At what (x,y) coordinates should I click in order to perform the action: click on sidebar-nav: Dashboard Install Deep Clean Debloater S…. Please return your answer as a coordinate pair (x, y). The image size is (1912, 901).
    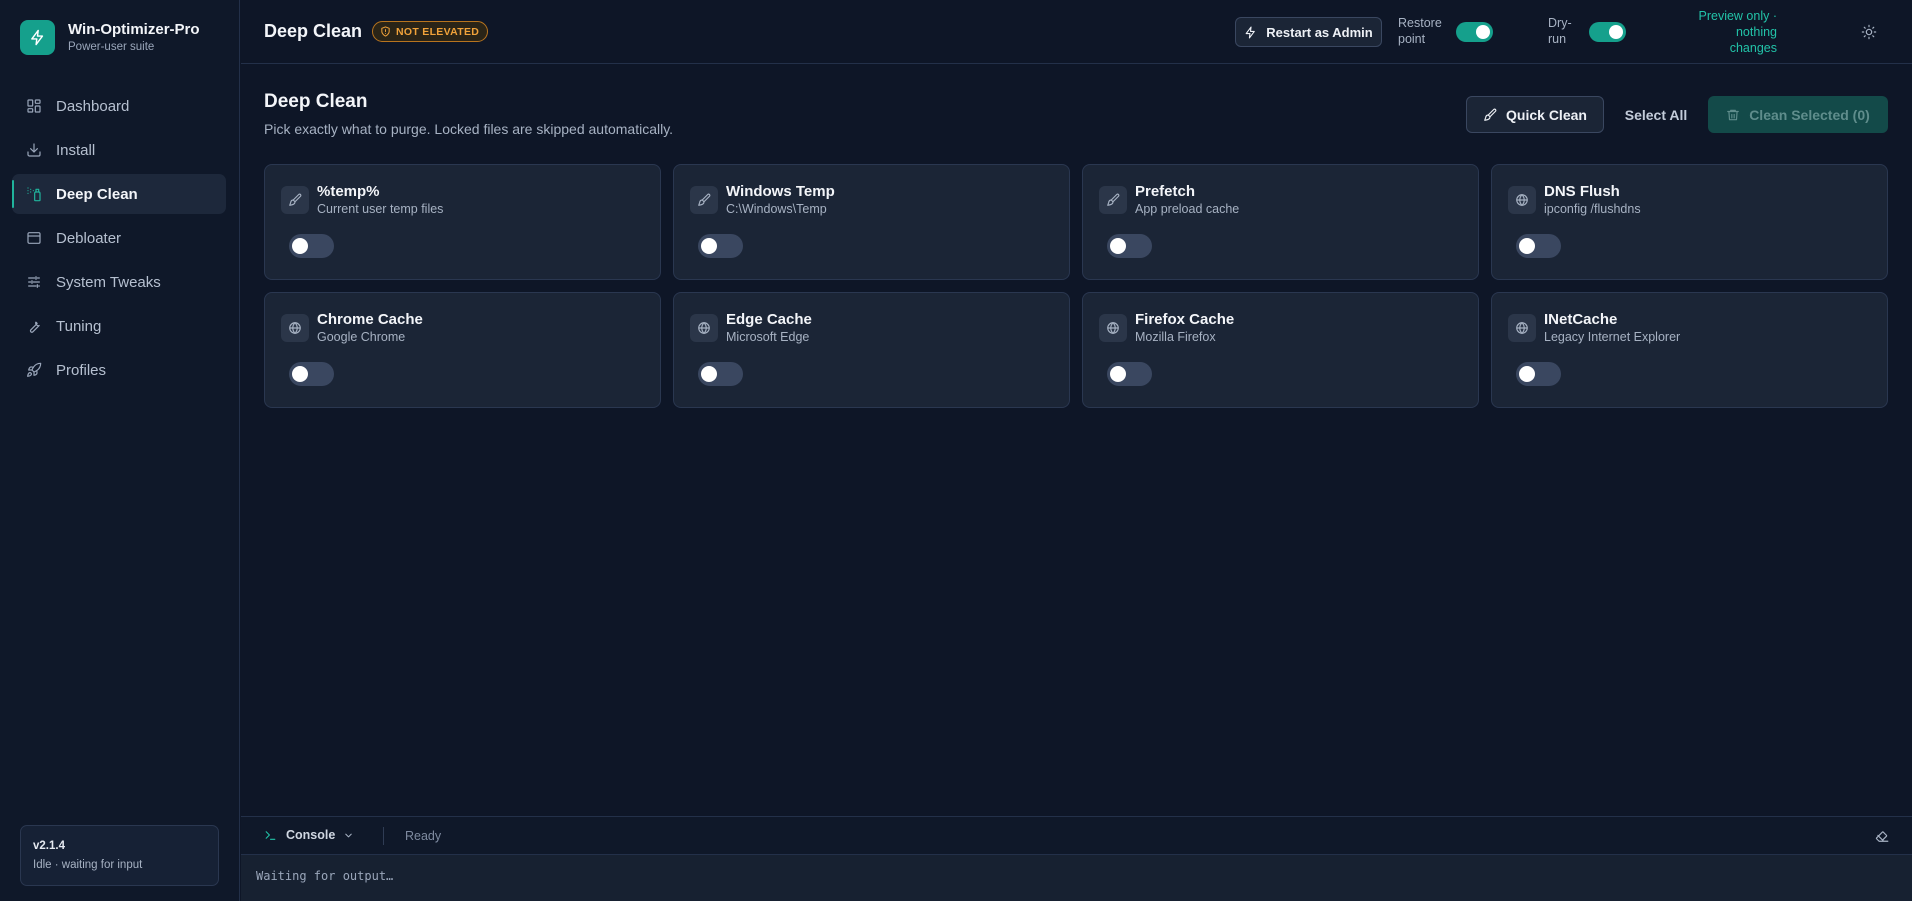
    Looking at the image, I should click on (119, 240).